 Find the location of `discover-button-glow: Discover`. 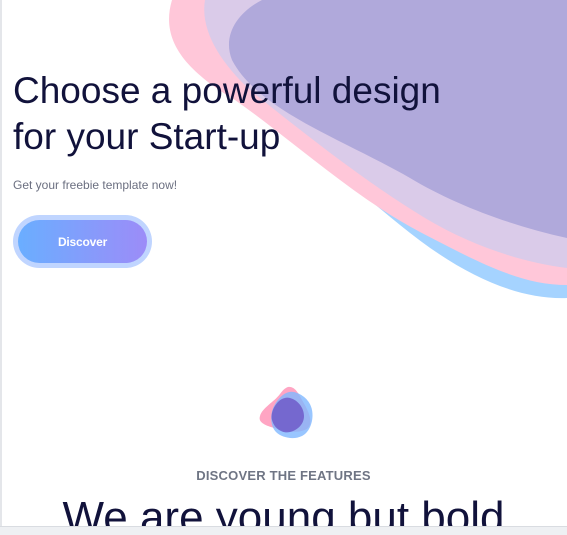

discover-button-glow: Discover is located at coordinates (82, 241).